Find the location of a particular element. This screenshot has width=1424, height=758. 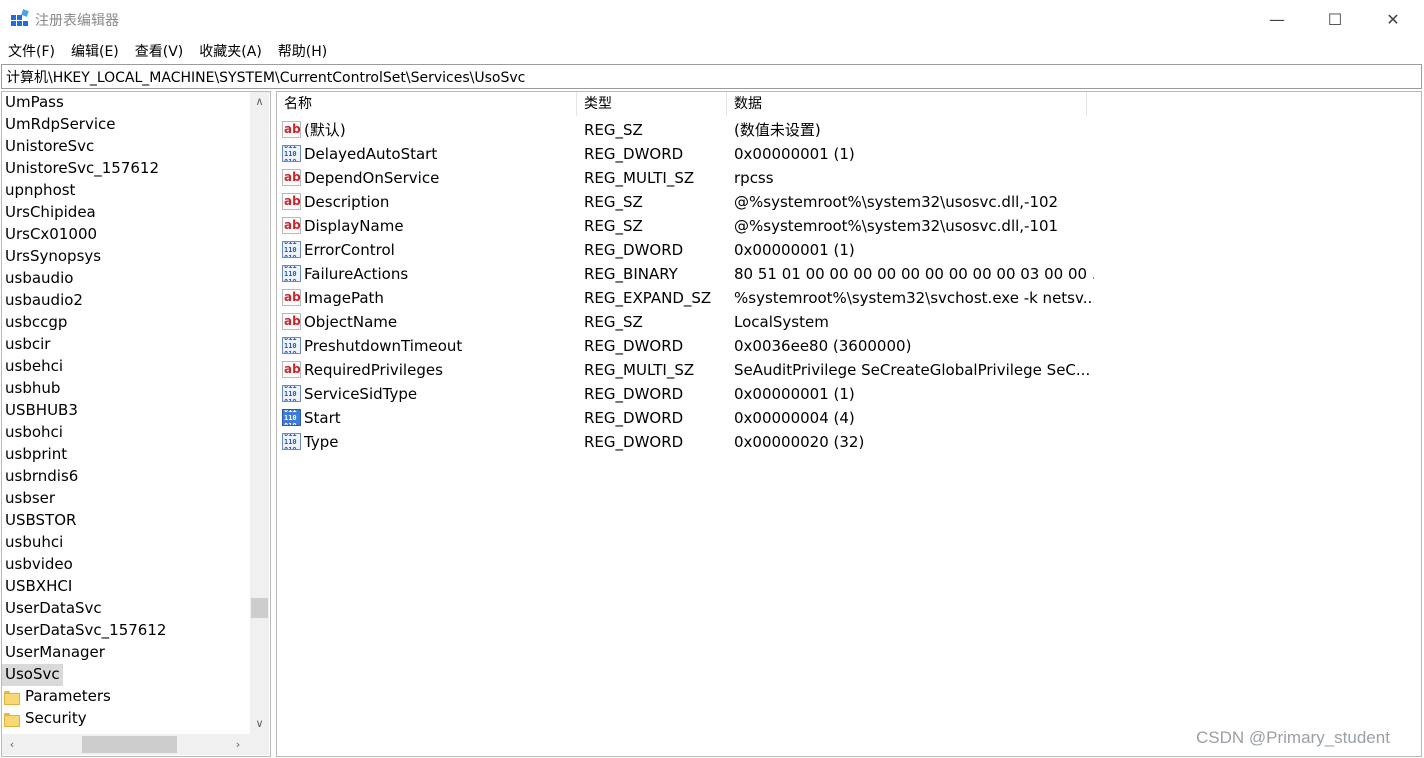

tree-item: UrsCx01000 is located at coordinates (51, 235).